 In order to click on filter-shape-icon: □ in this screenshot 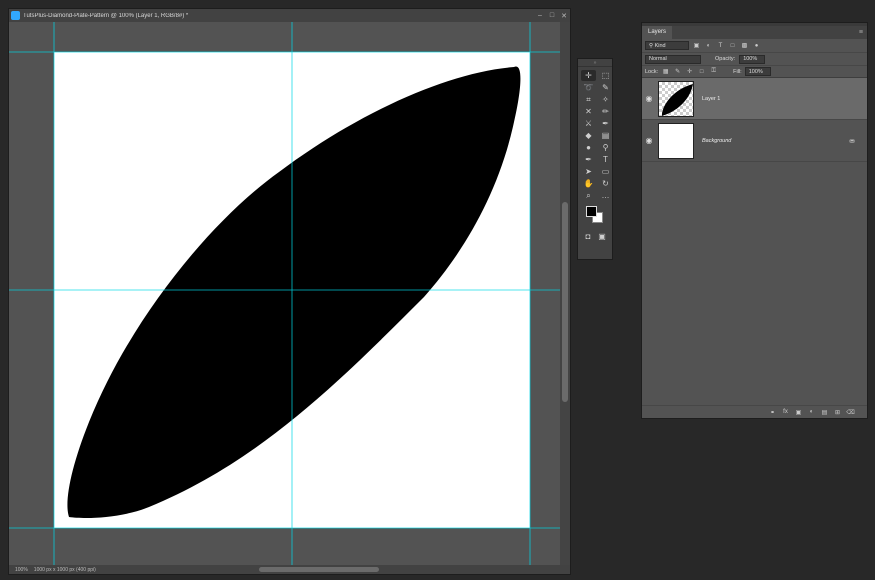, I will do `click(732, 45)`.